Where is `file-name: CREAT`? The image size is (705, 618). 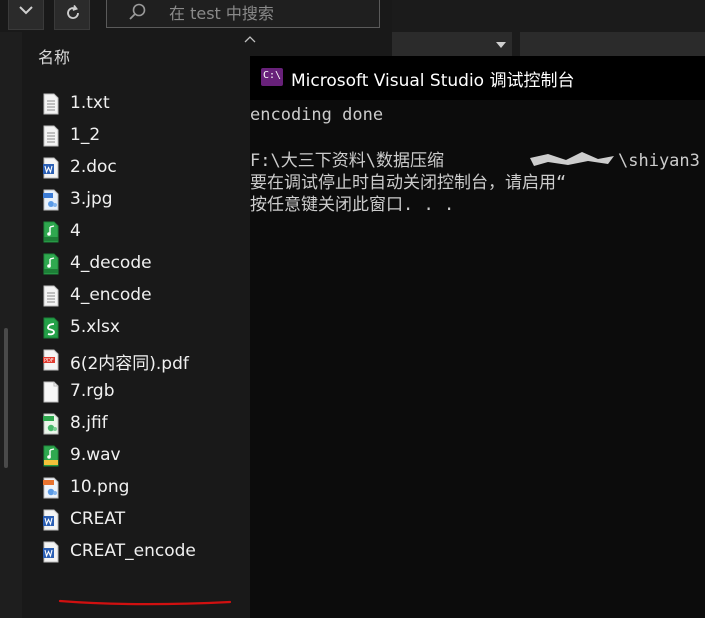
file-name: CREAT is located at coordinates (98, 519).